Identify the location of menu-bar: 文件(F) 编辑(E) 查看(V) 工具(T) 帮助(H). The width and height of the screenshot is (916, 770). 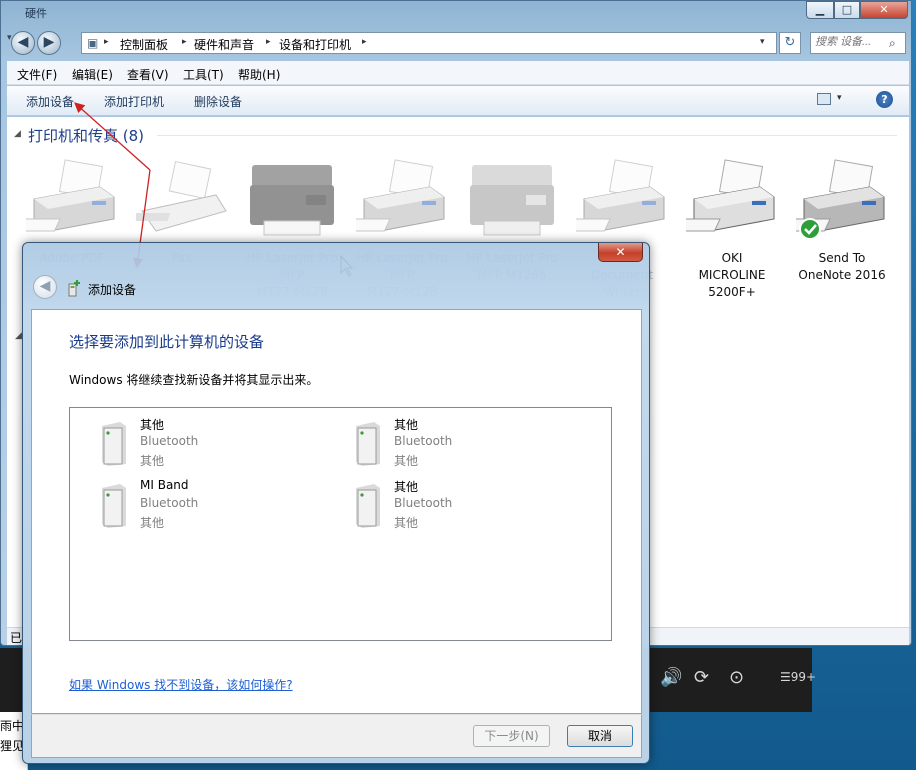
(458, 73).